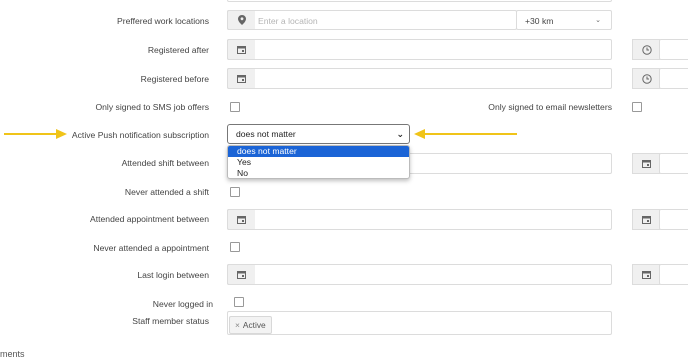 The width and height of the screenshot is (688, 363). Describe the element at coordinates (149, 219) in the screenshot. I see `attended-appointment-label: Attended appointment between` at that location.